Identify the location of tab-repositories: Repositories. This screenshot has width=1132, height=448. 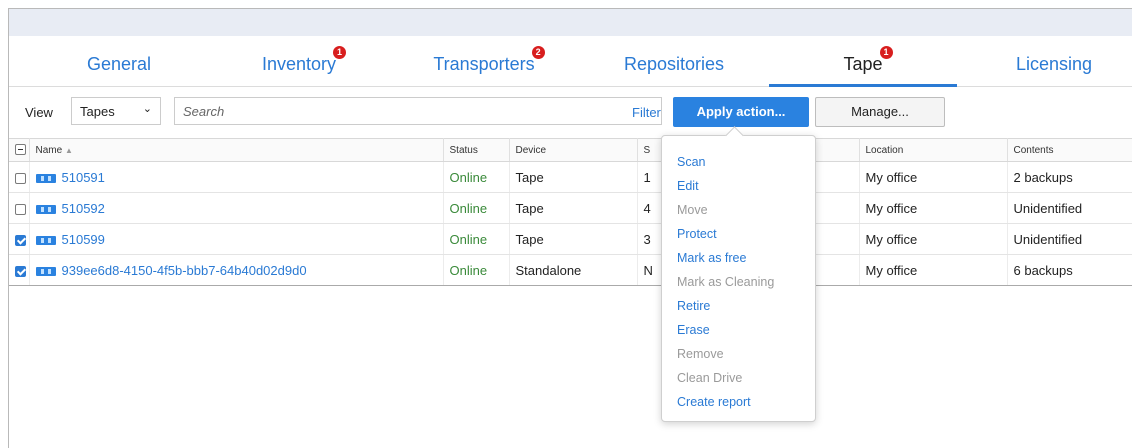
(674, 61).